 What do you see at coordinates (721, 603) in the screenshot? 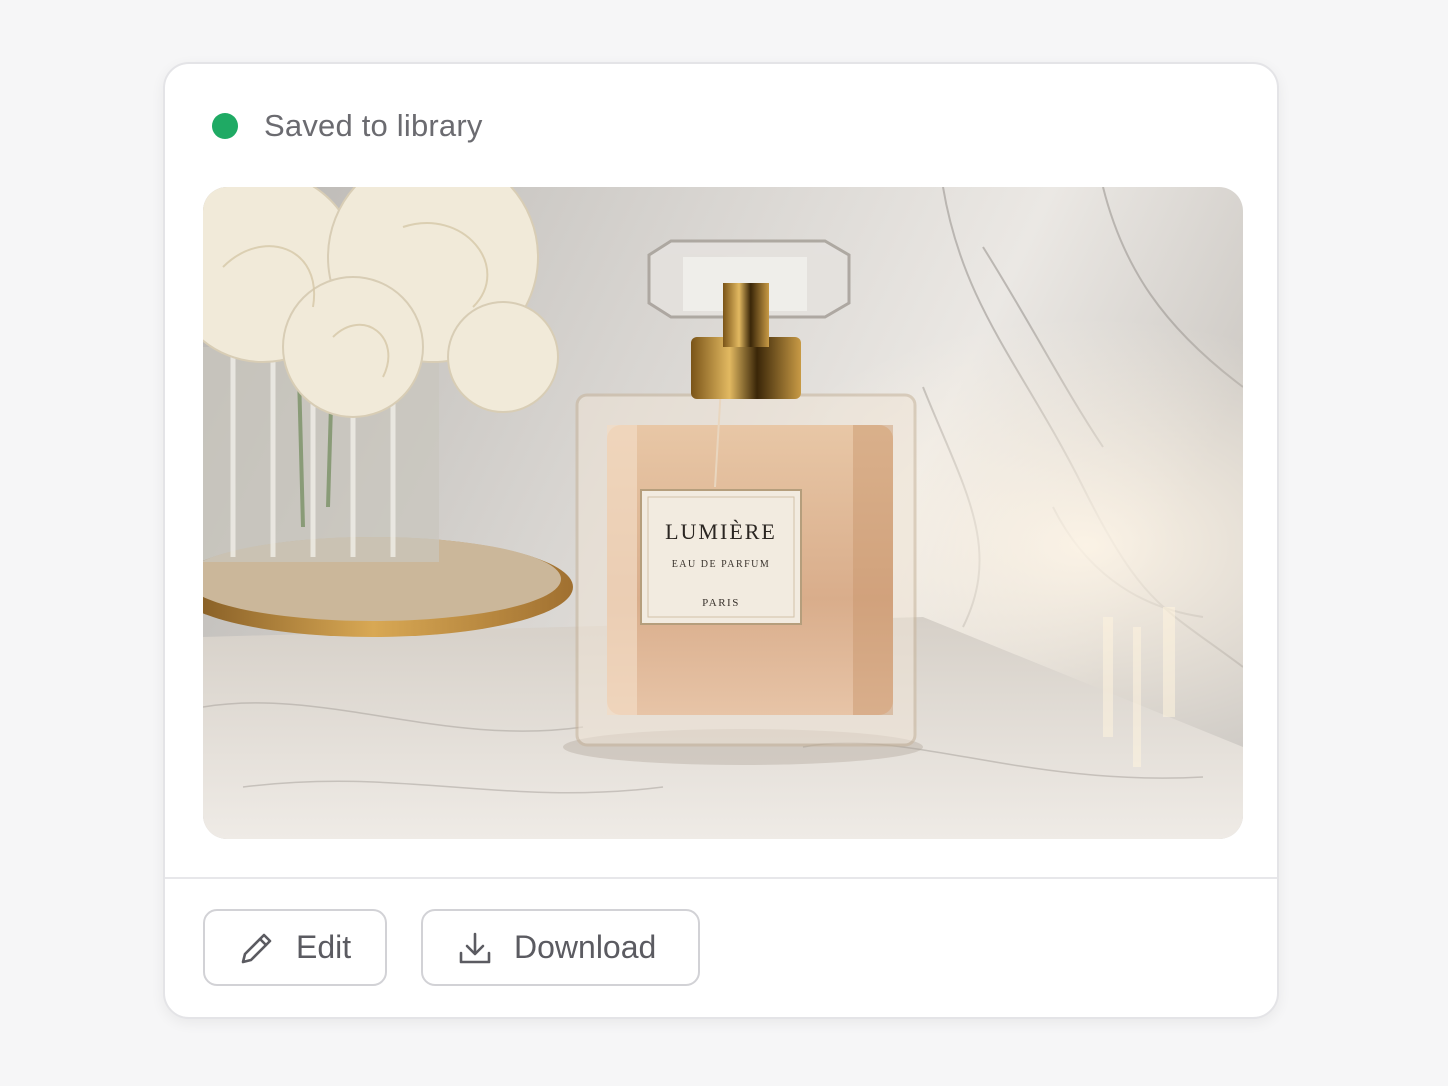
I see `bottle-city-text: PARIS` at bounding box center [721, 603].